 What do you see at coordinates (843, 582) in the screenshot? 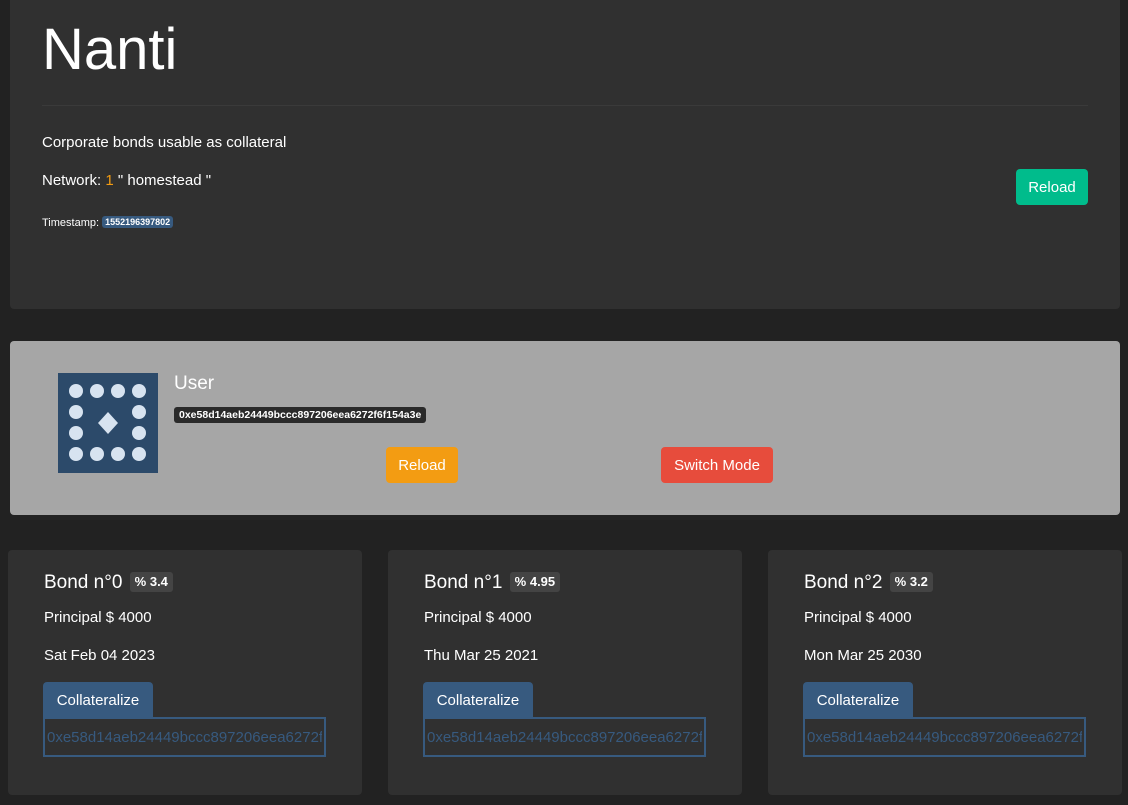
I see `bond-name: Bond n°2` at bounding box center [843, 582].